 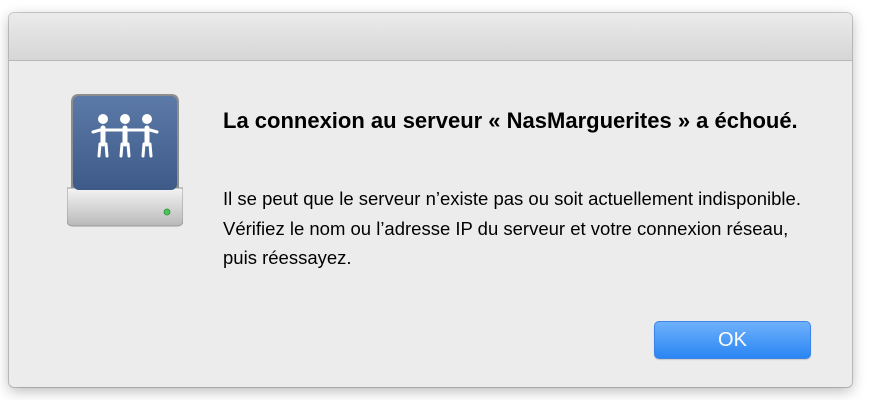 I want to click on ok-button: OK, so click(x=732, y=340).